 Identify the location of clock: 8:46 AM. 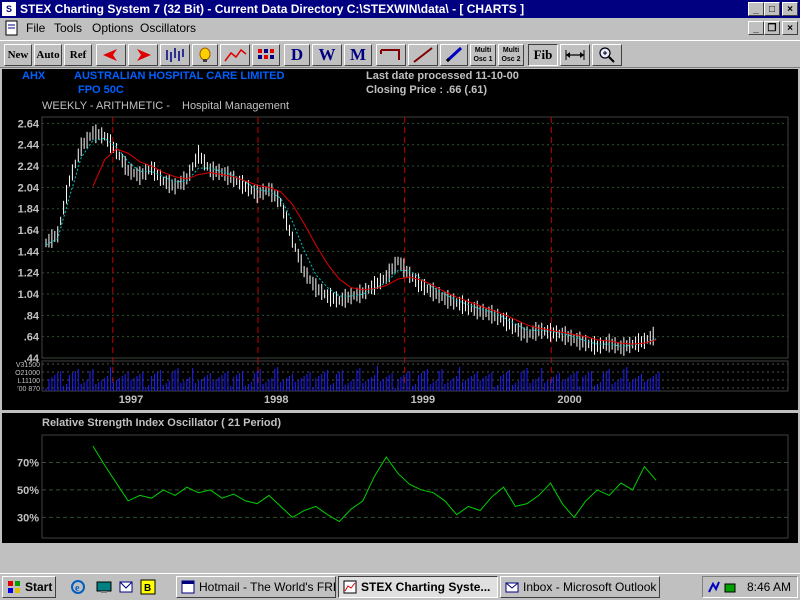
(769, 587).